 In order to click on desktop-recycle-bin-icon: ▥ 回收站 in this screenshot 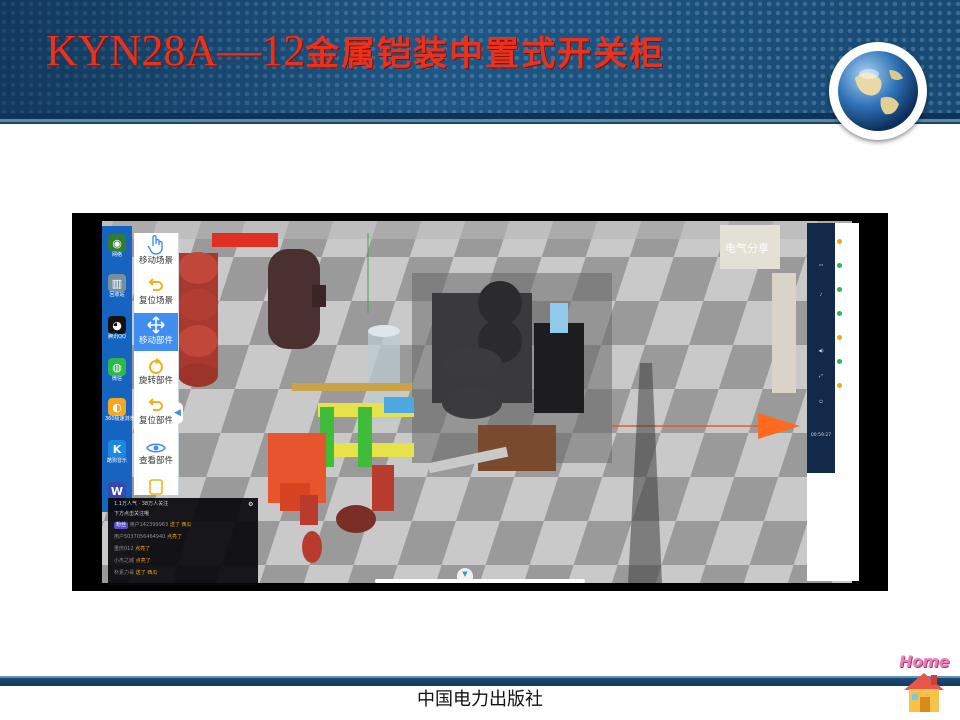, I will do `click(117, 286)`.